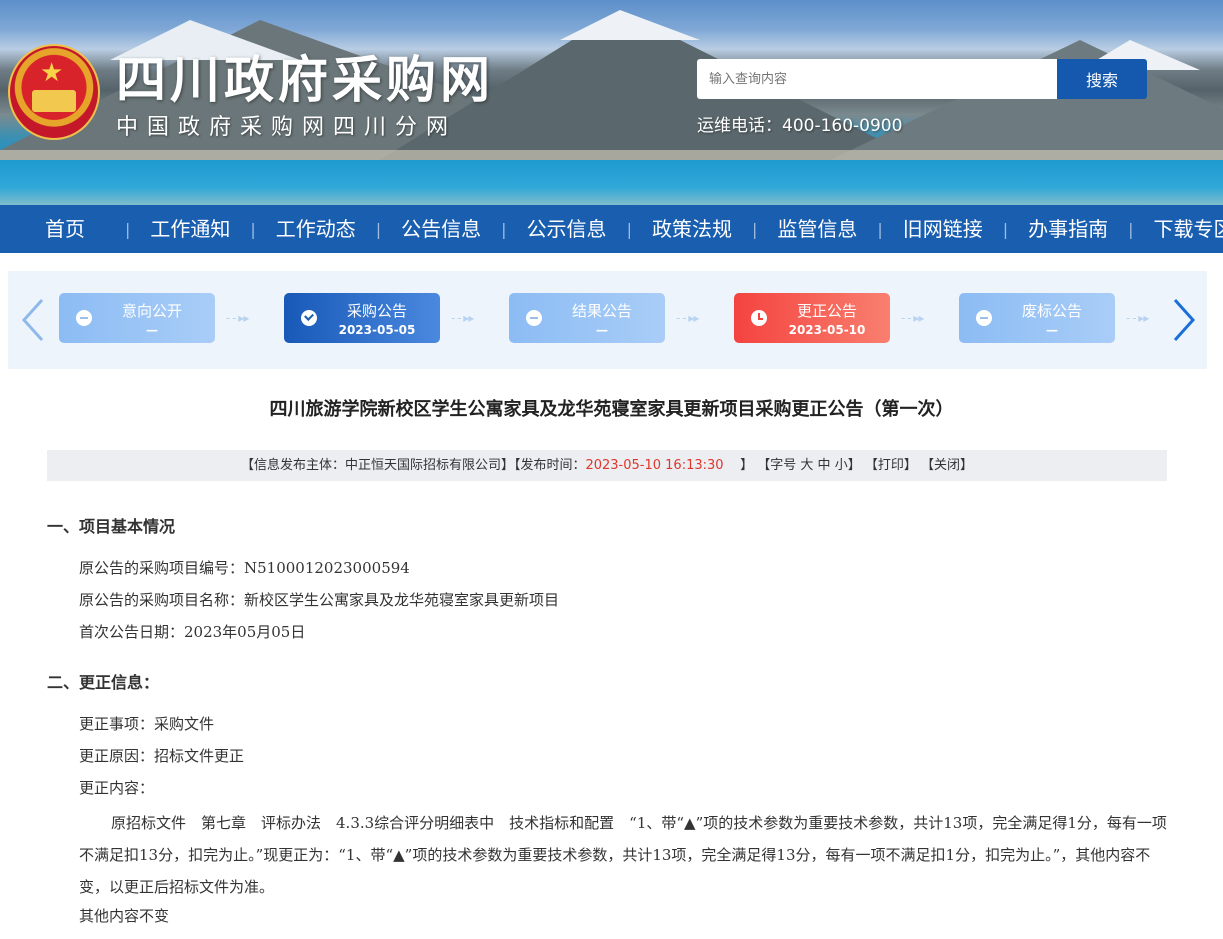 The height and width of the screenshot is (939, 1223). What do you see at coordinates (33, 320) in the screenshot?
I see `chevron-left-icon` at bounding box center [33, 320].